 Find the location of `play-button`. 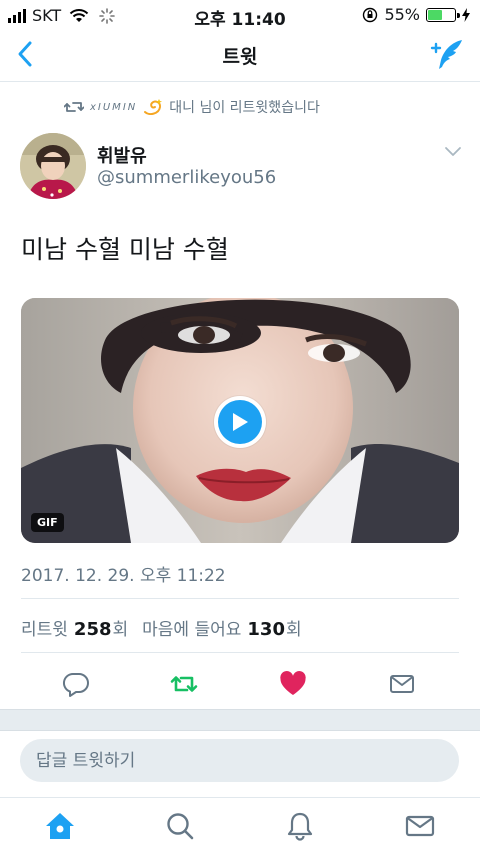

play-button is located at coordinates (240, 422).